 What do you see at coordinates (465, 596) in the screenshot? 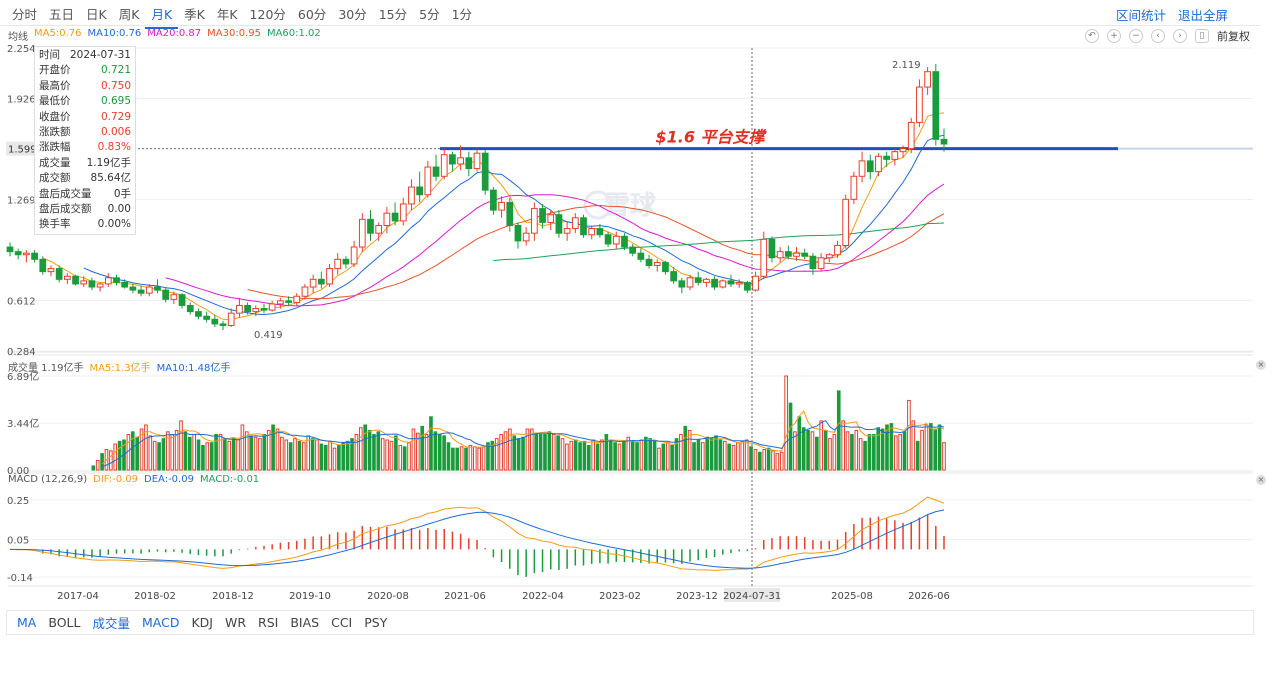
I see `x-tick-label: 2021-06` at bounding box center [465, 596].